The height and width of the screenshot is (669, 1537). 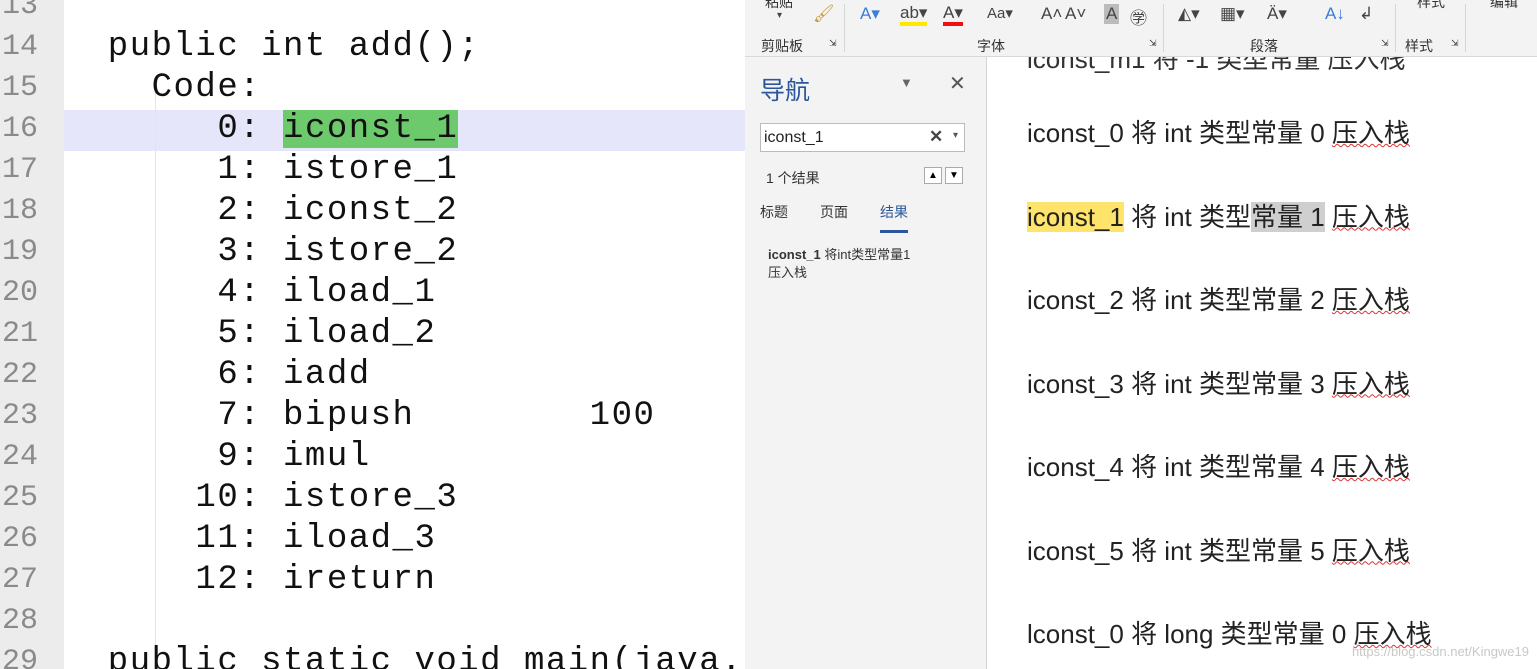 What do you see at coordinates (20, 47) in the screenshot?
I see `line-number: 14` at bounding box center [20, 47].